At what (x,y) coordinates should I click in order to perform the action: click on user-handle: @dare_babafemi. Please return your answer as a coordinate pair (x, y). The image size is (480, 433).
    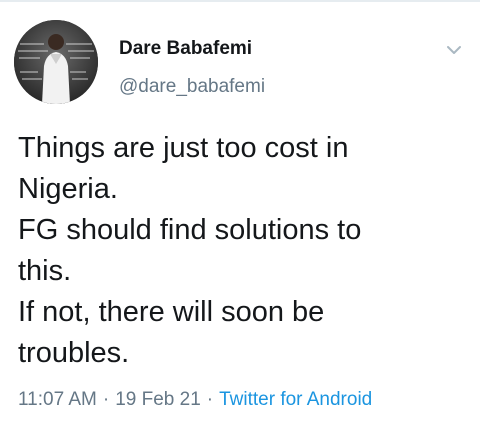
    Looking at the image, I should click on (192, 87).